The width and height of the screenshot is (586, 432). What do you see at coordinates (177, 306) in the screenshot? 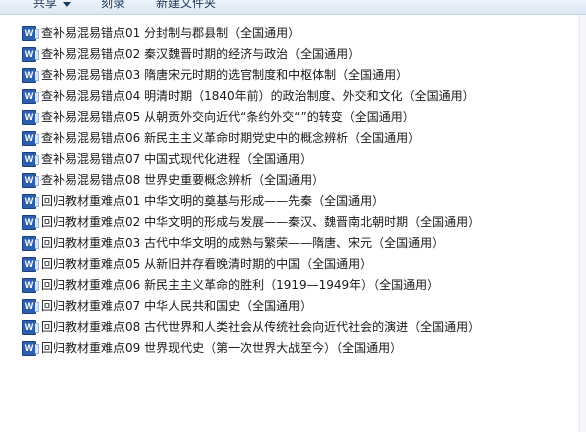
I see `file-name: 回归教材重难点07 中华人民共和国史（全国通用）` at bounding box center [177, 306].